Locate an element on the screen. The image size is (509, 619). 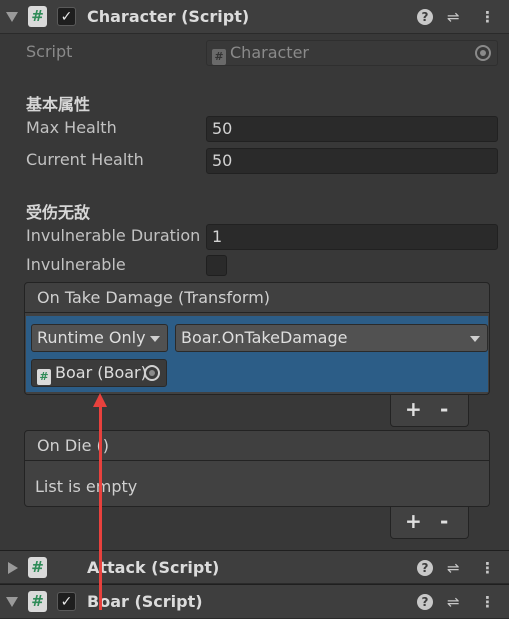
max-health-label: Max Health is located at coordinates (71, 127).